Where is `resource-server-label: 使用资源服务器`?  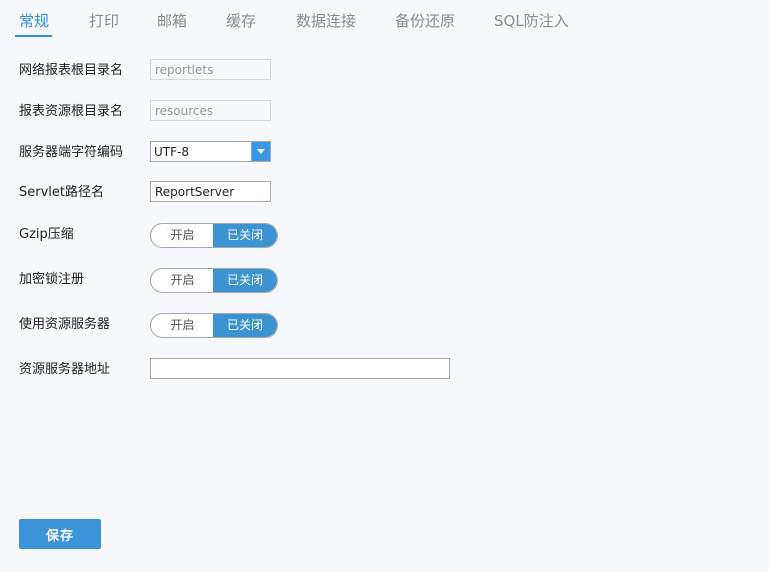 resource-server-label: 使用资源服务器 is located at coordinates (65, 324).